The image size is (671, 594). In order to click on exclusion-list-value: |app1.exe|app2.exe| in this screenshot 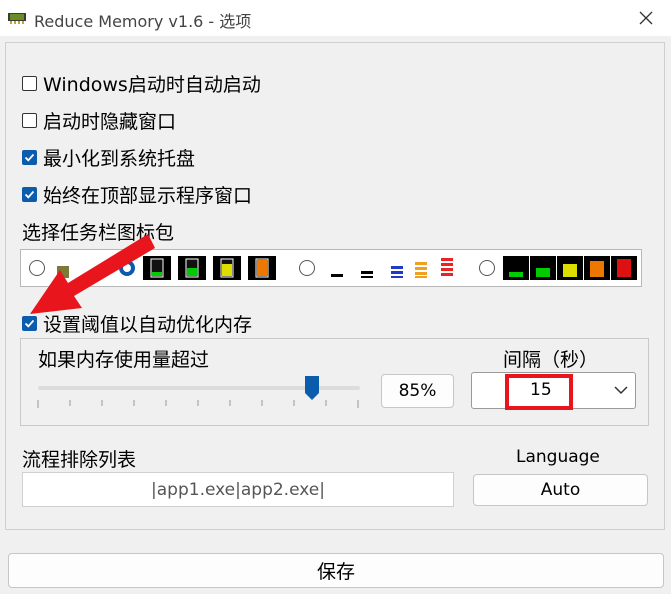, I will do `click(238, 489)`.